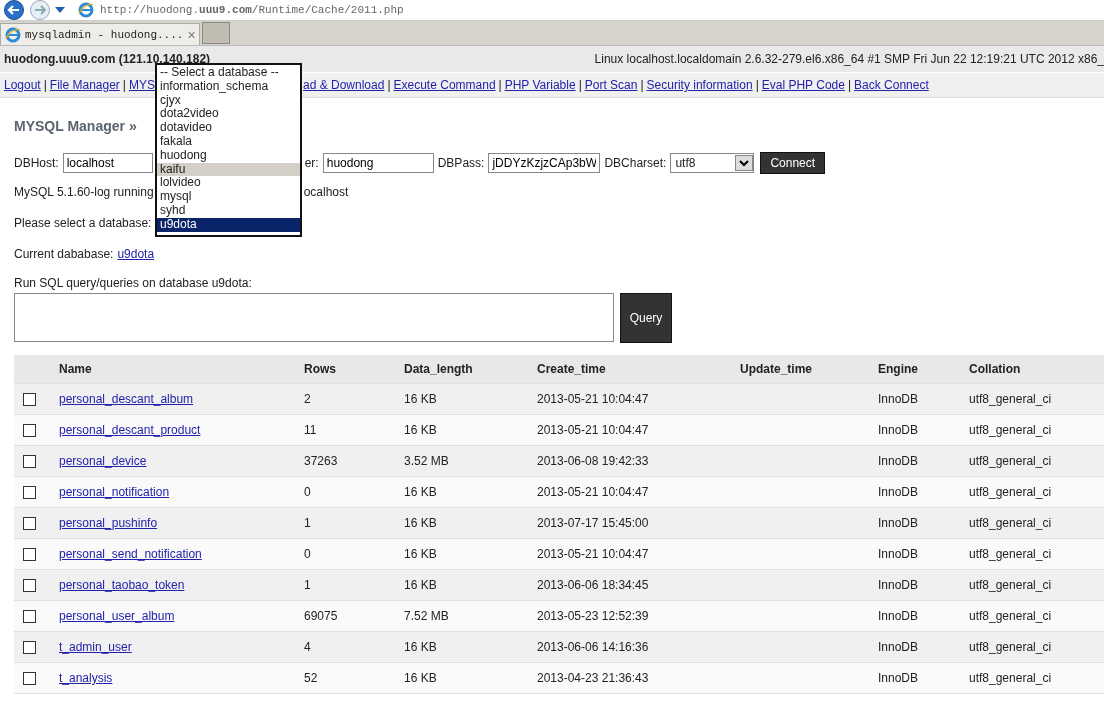 Image resolution: width=1104 pixels, height=702 pixels. I want to click on dropdown-option: cjyx, so click(228, 100).